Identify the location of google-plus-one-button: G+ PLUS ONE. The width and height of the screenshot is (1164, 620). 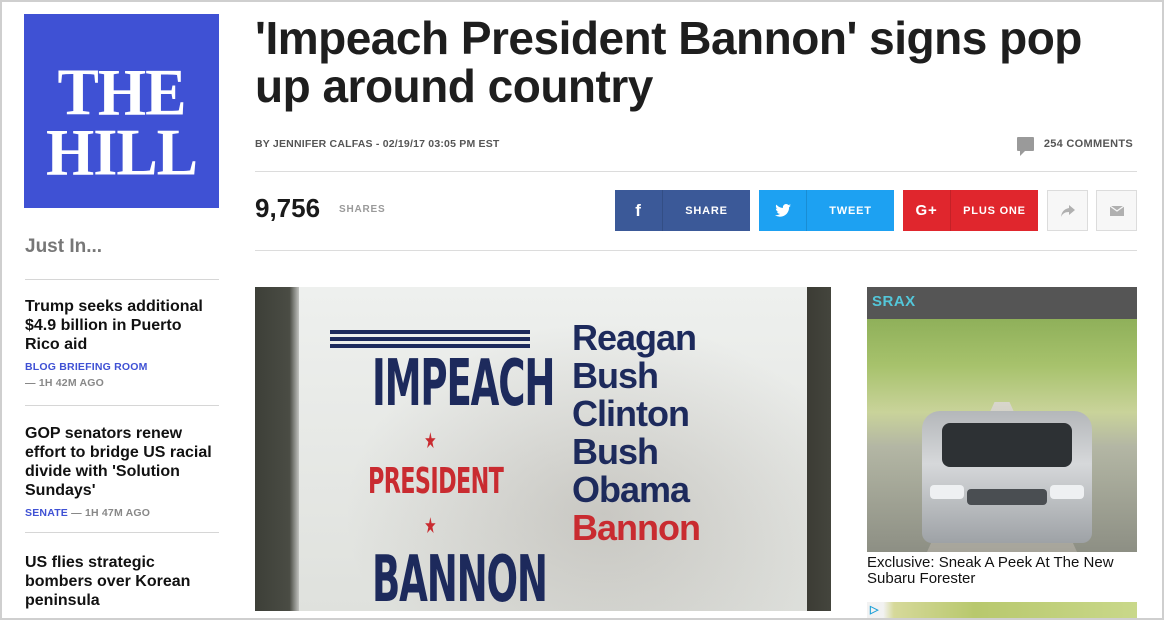
(970, 210).